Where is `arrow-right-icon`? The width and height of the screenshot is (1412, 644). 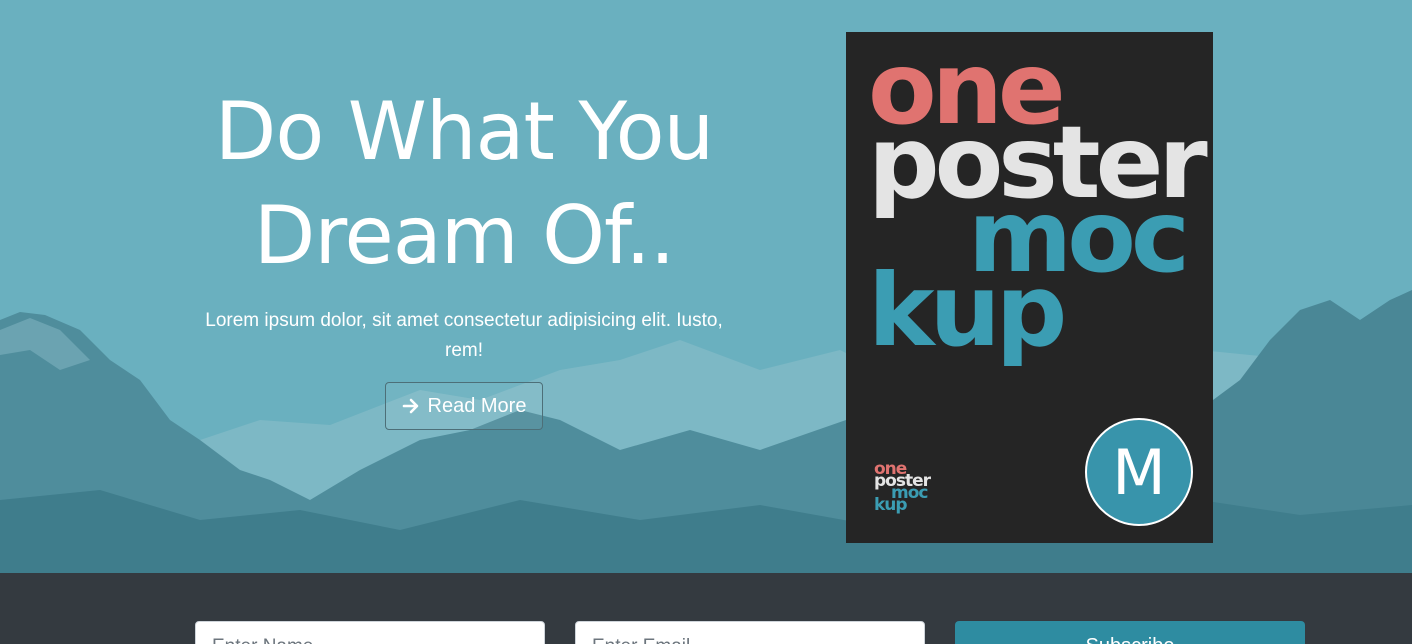
arrow-right-icon is located at coordinates (410, 406).